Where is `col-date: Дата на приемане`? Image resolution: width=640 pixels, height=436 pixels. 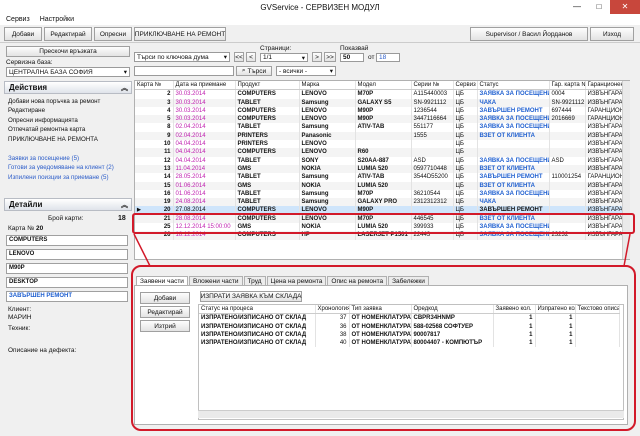
col-date: Дата на приемане is located at coordinates (204, 86).